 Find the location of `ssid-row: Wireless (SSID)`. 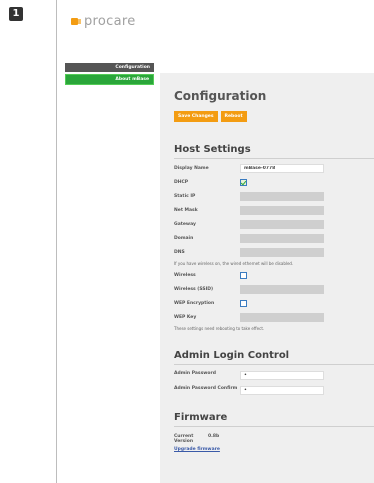

ssid-row: Wireless (SSID) is located at coordinates (274, 289).